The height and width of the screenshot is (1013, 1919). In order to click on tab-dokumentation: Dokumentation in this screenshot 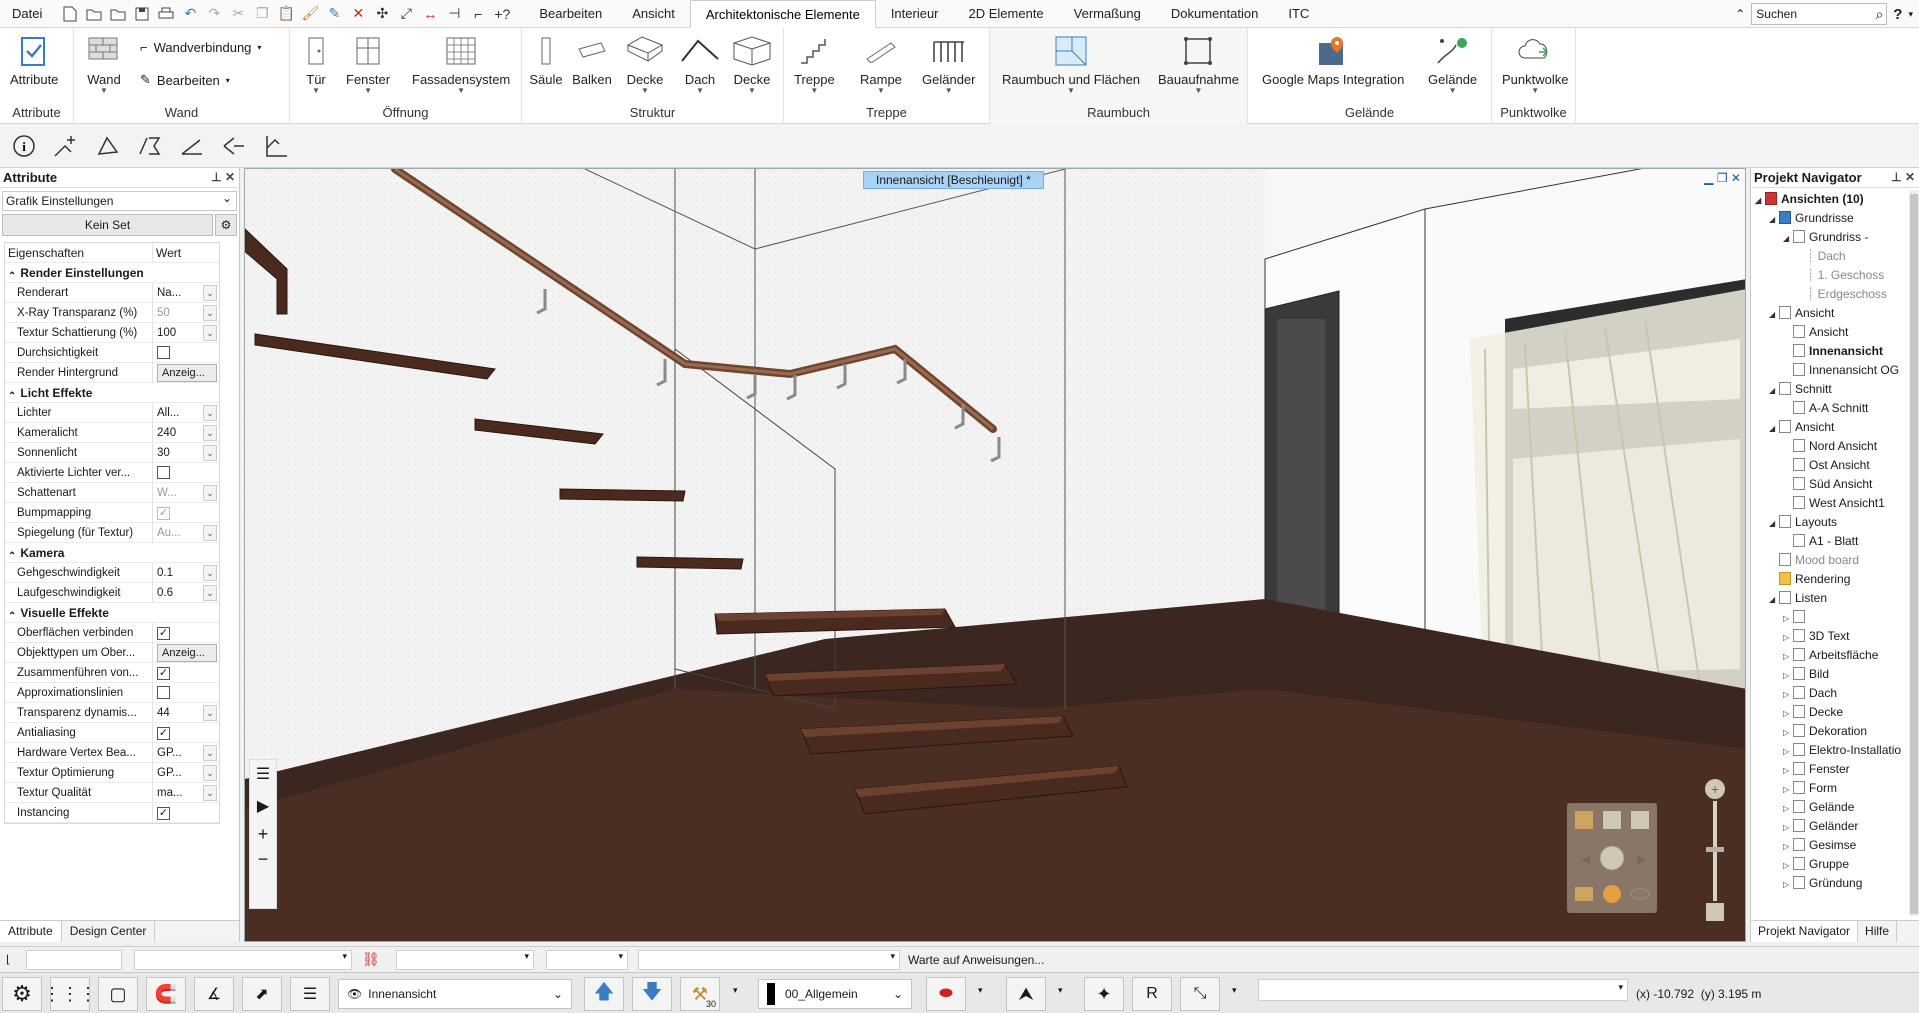, I will do `click(1214, 14)`.